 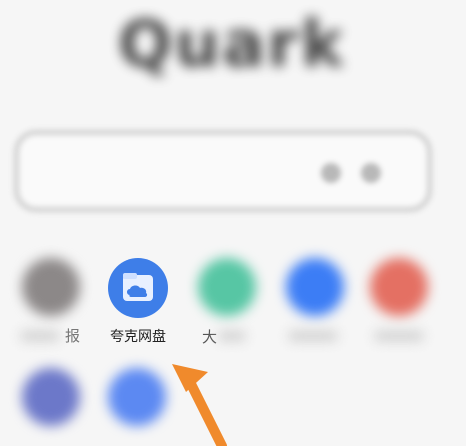 I want to click on folder-cloud-icon, so click(x=138, y=287).